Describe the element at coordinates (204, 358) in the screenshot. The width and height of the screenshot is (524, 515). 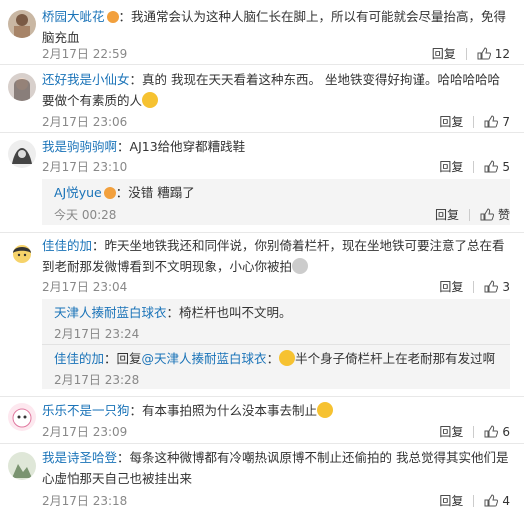
I see `mention-link: @天津人揍耐蓝白球衣` at that location.